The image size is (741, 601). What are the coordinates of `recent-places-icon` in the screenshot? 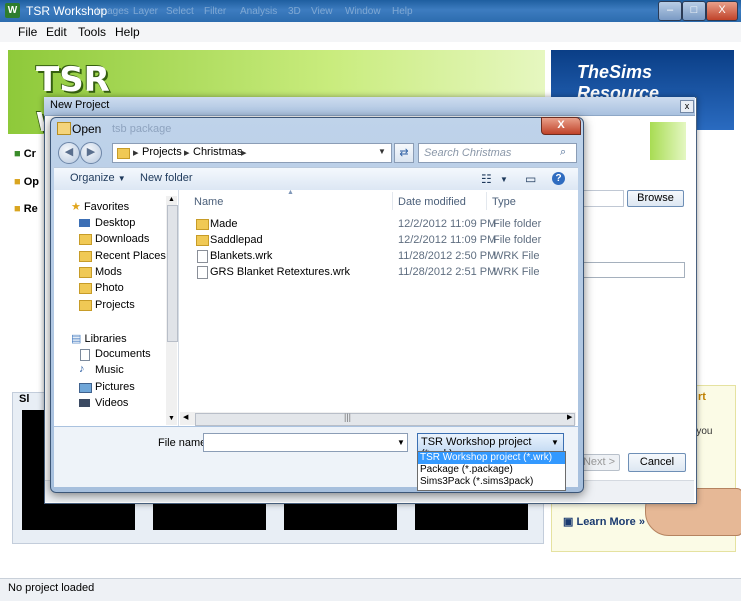 It's located at (85, 256).